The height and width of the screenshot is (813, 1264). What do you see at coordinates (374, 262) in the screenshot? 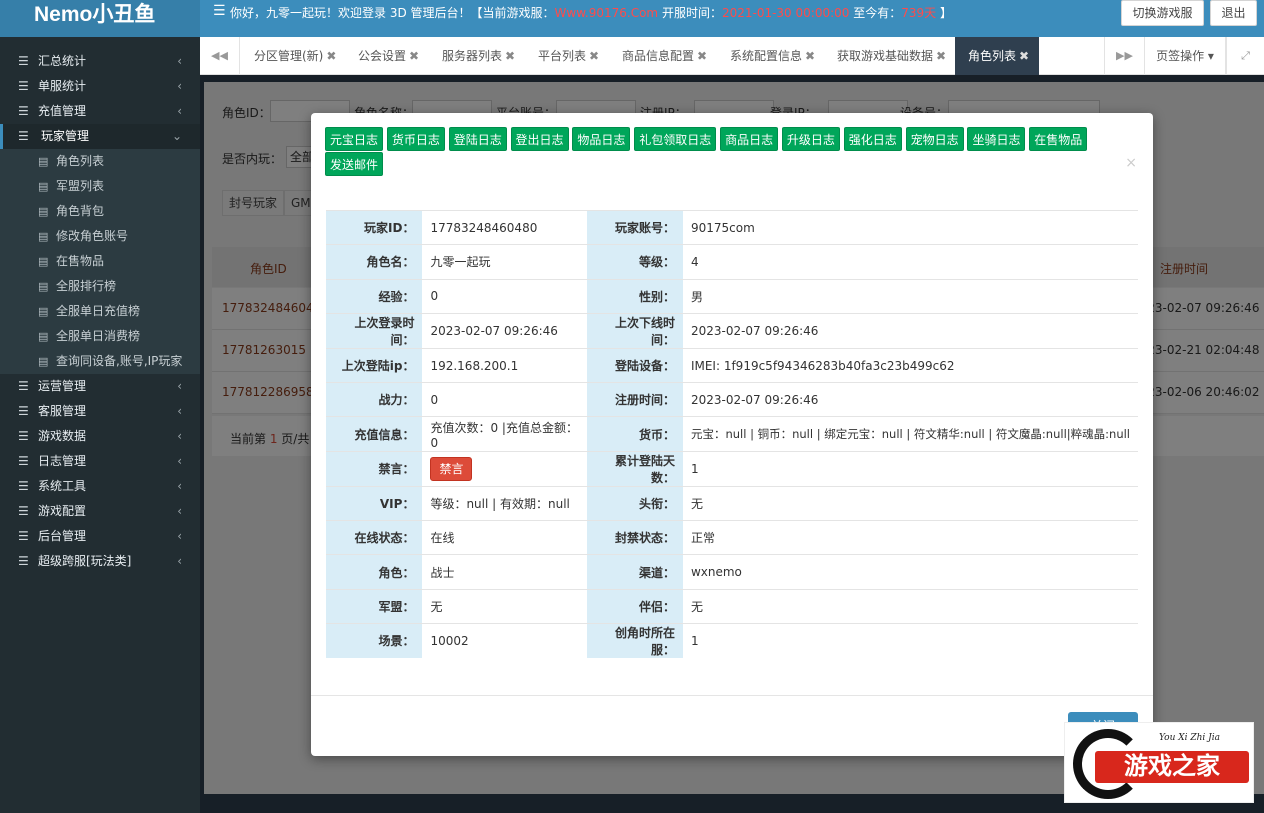
I see `label-role-name: 角色名：` at bounding box center [374, 262].